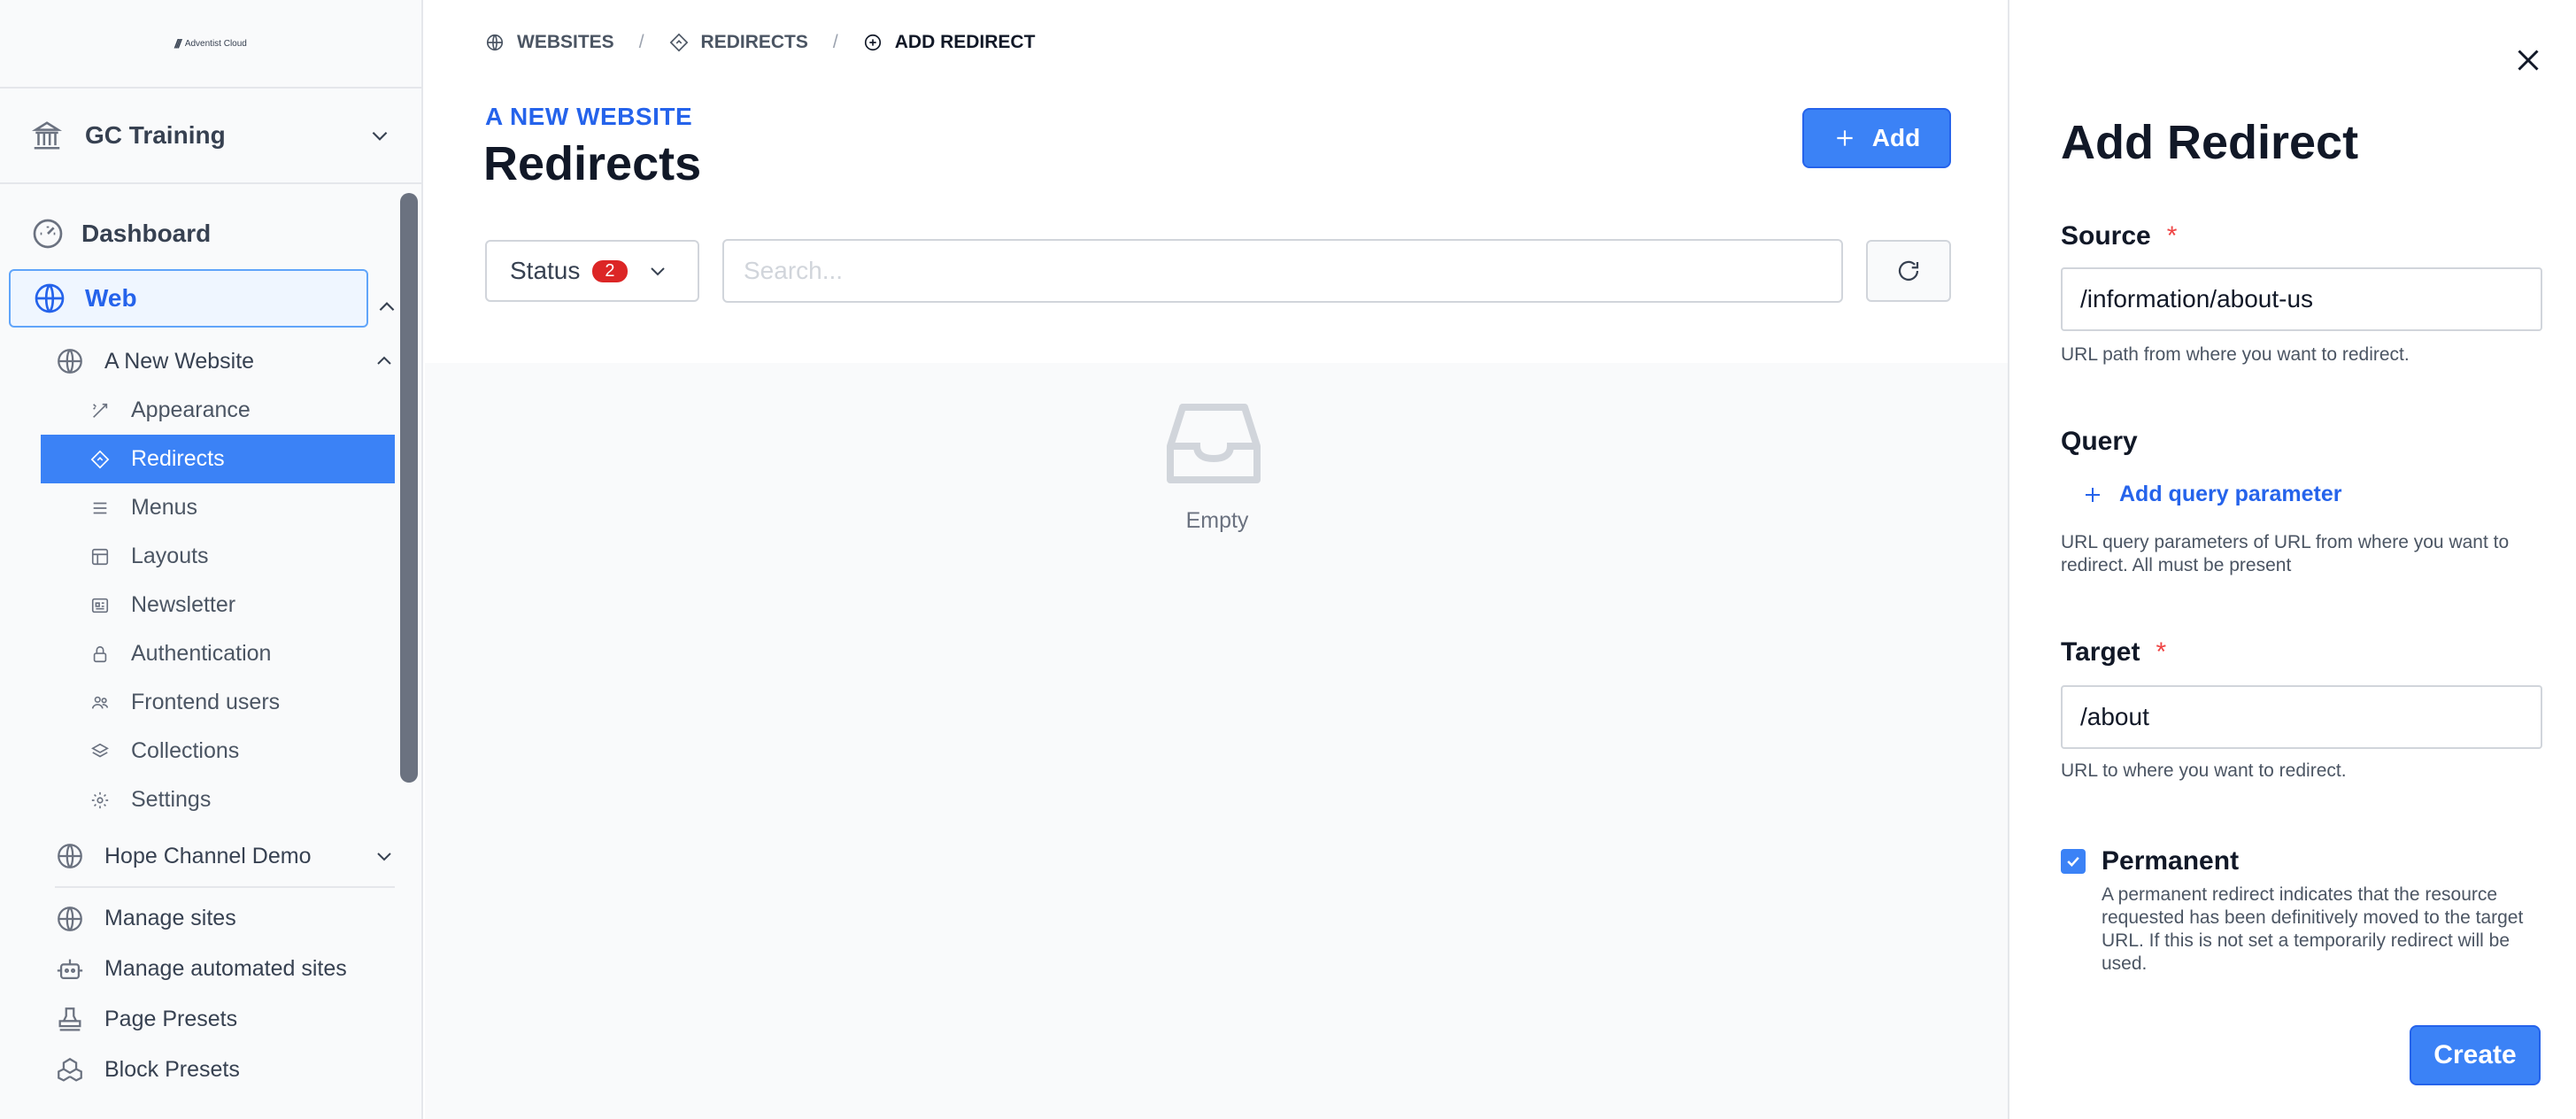  Describe the element at coordinates (225, 887) in the screenshot. I see `divider` at that location.